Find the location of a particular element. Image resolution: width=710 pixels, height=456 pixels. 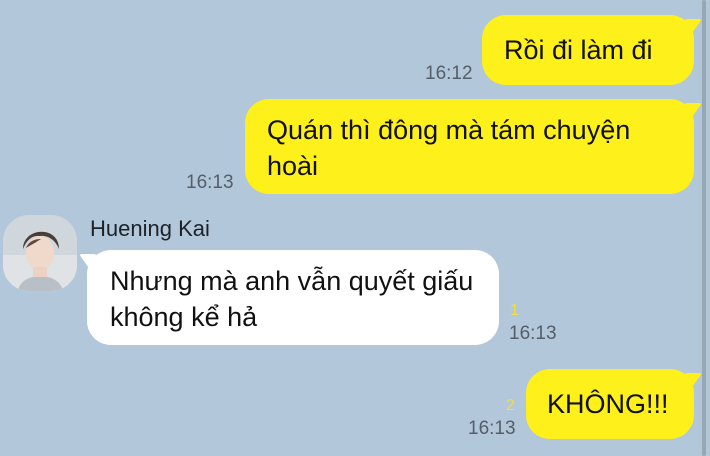

message-text: KHÔNG!!! is located at coordinates (608, 404).